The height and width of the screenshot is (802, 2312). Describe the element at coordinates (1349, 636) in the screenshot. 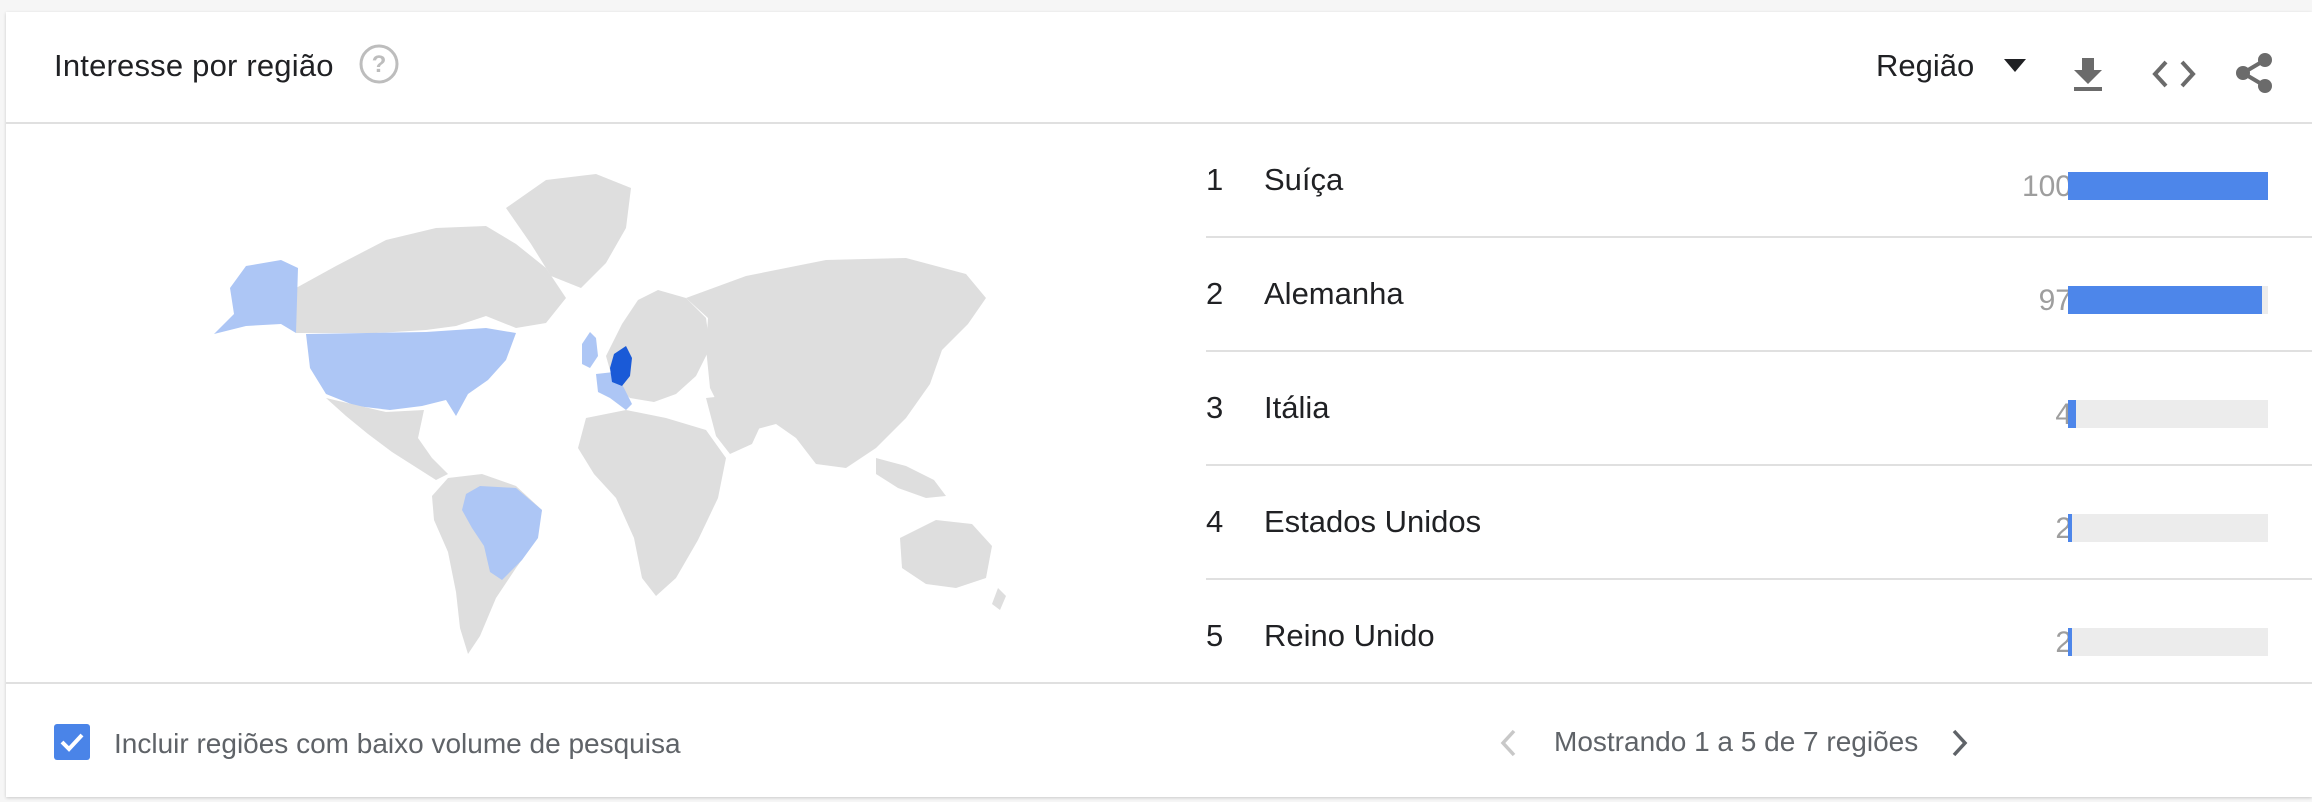

I see `region-name: Reino Unido` at that location.